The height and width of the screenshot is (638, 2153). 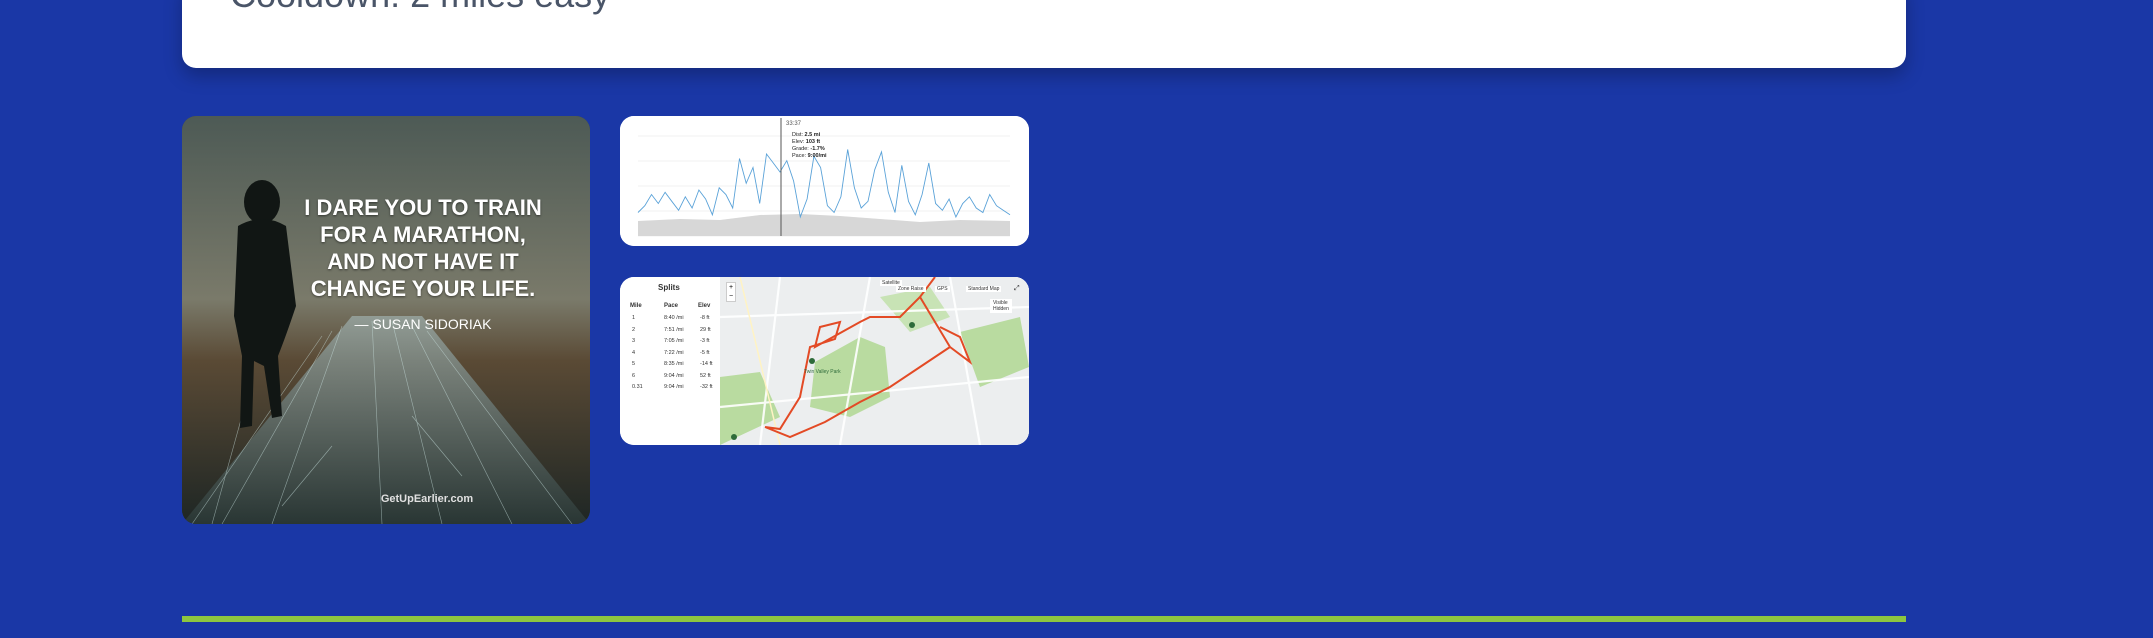 I want to click on svg-text: Pace: 9:00/mi, so click(x=809, y=156).